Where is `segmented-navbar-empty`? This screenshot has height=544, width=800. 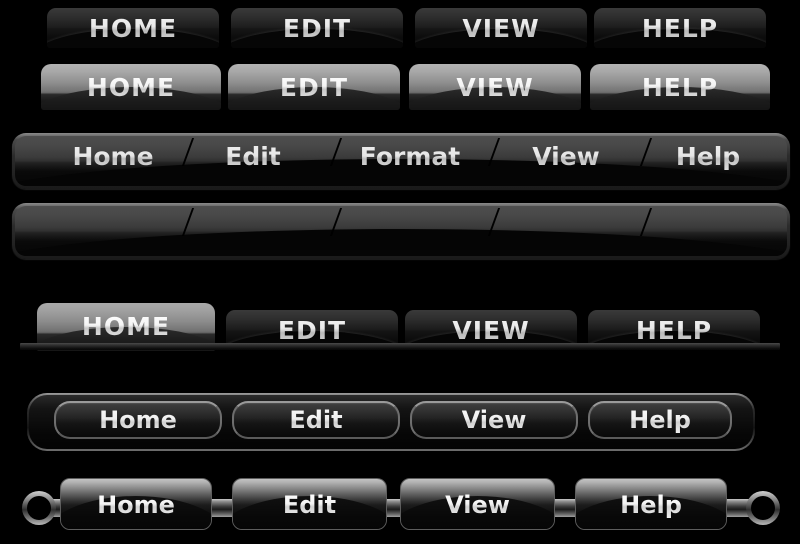 segmented-navbar-empty is located at coordinates (401, 231).